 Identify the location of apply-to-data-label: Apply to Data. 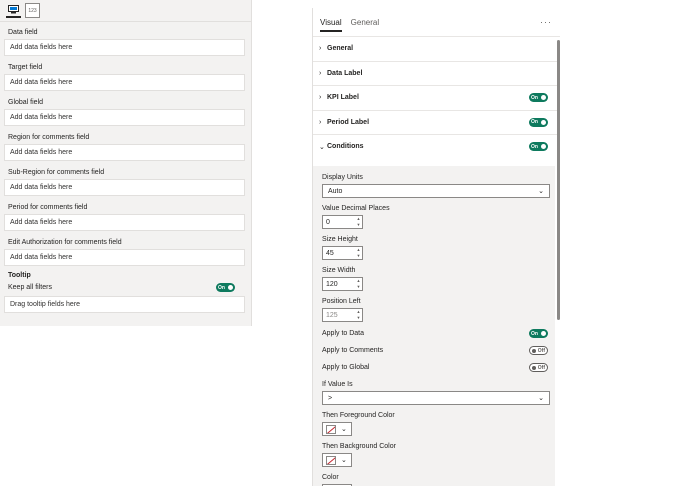
(343, 333).